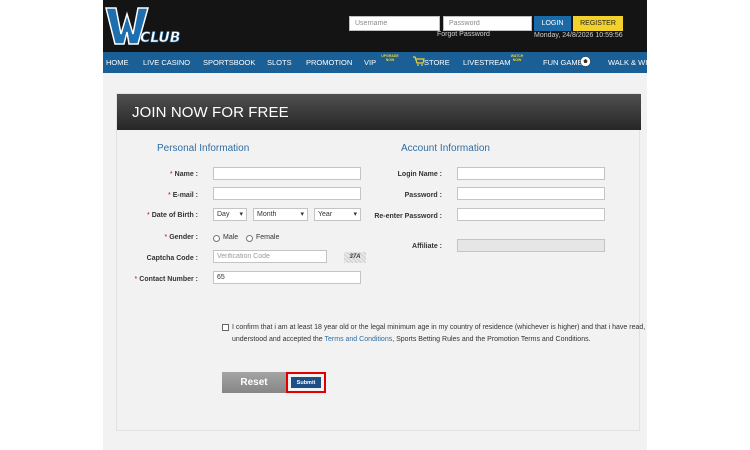 Image resolution: width=750 pixels, height=450 pixels. Describe the element at coordinates (229, 62) in the screenshot. I see `nav-item-sportsbook: SPORTSBOOK` at that location.